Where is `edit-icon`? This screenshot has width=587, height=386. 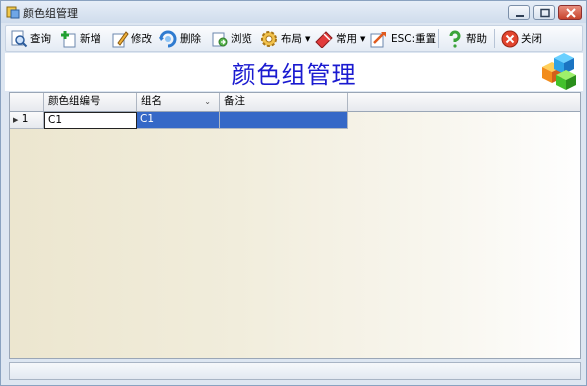
edit-icon is located at coordinates (120, 38).